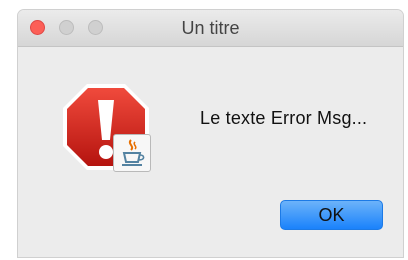 The height and width of the screenshot is (260, 408). I want to click on error-icon, so click(109, 128).